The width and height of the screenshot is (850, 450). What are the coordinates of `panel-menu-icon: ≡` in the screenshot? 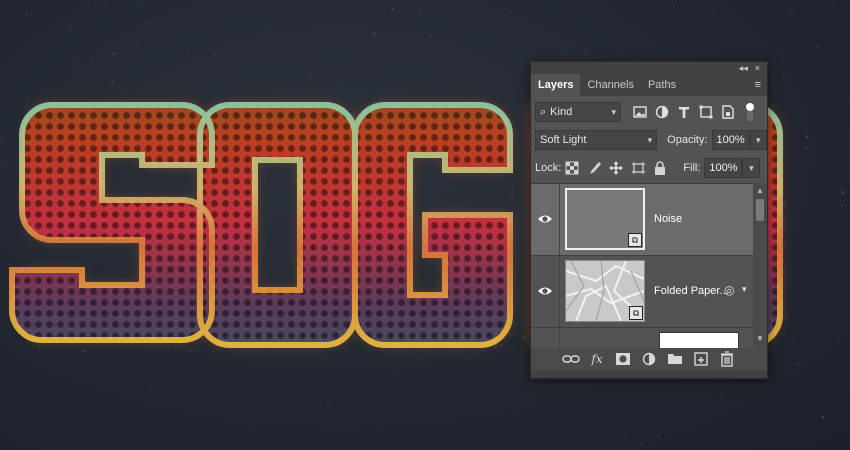 It's located at (758, 85).